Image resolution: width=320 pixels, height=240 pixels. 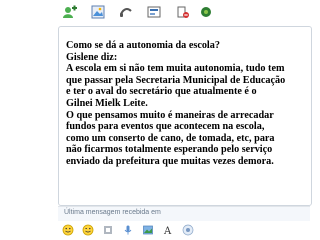 What do you see at coordinates (128, 230) in the screenshot?
I see `voice-clip-icon` at bounding box center [128, 230].